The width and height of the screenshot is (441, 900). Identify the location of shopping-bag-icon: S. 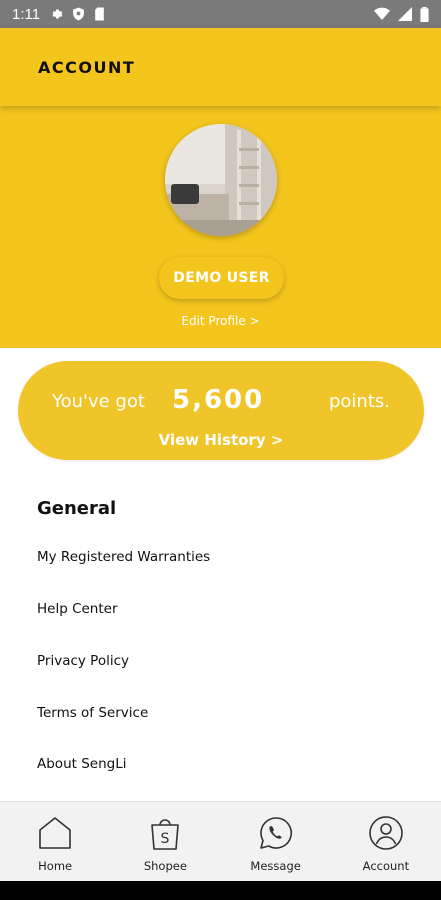
(165, 833).